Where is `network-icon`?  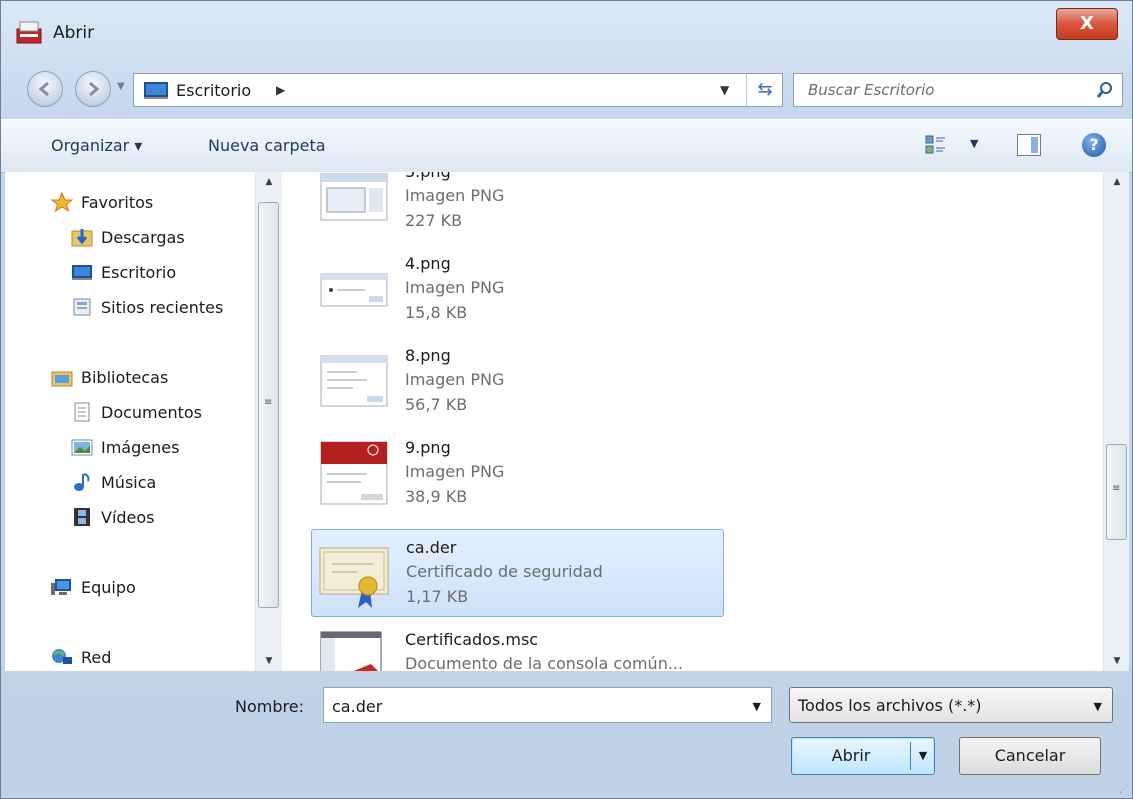
network-icon is located at coordinates (62, 656).